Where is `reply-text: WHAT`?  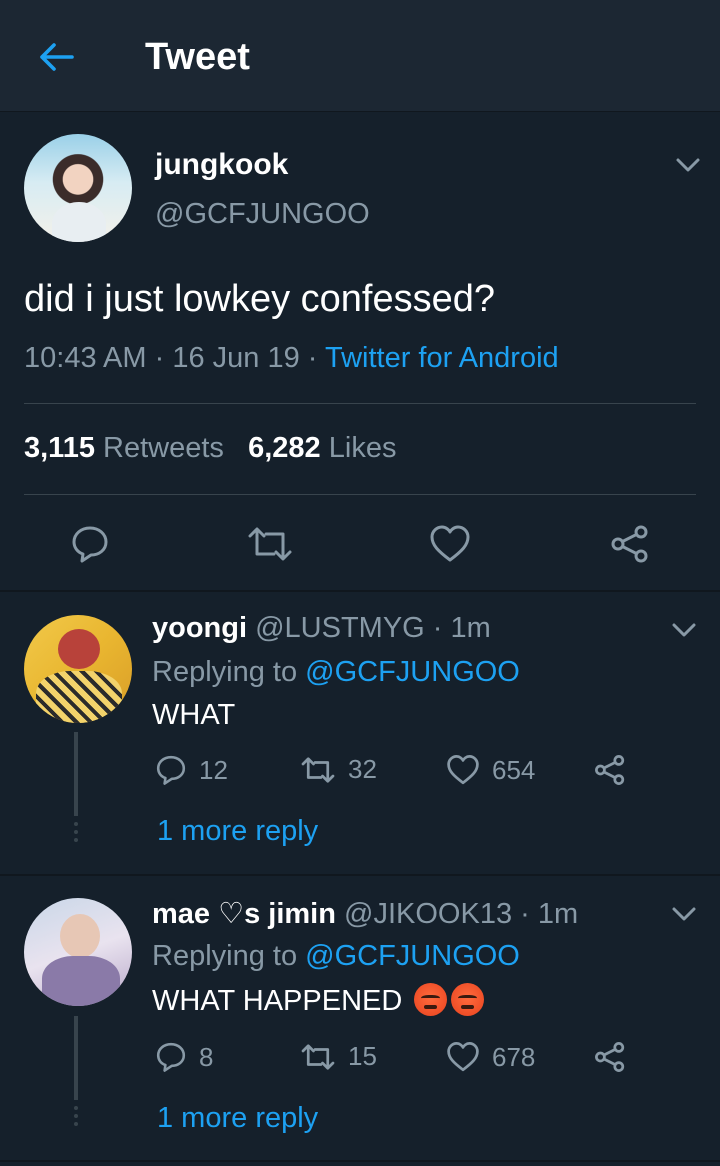 reply-text: WHAT is located at coordinates (194, 715).